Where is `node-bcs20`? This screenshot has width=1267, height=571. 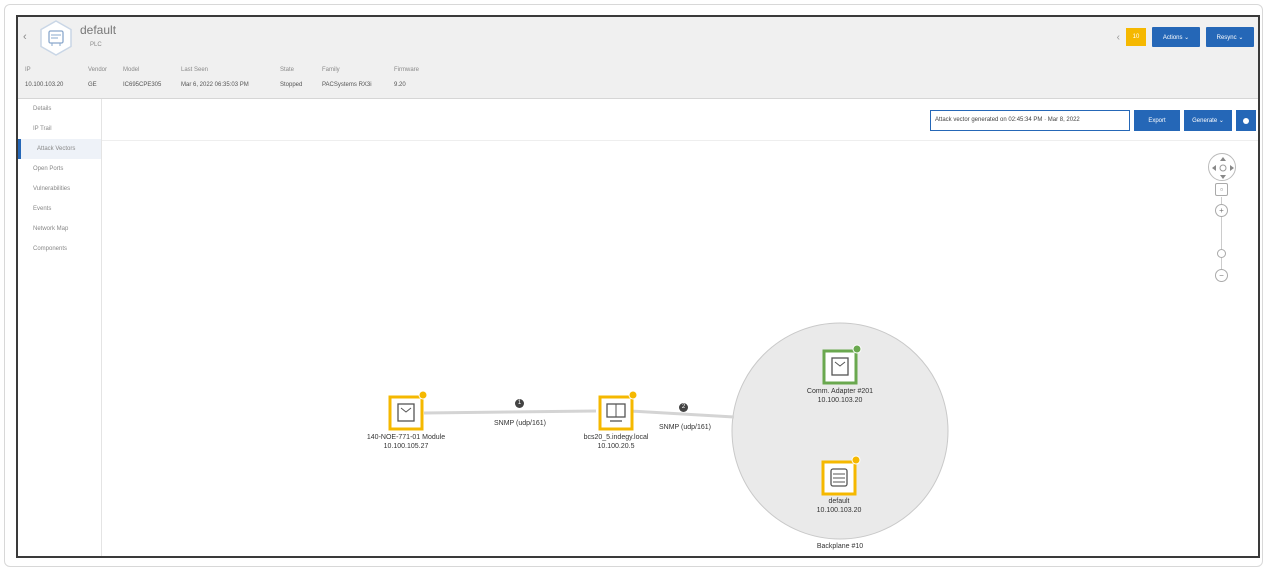 node-bcs20 is located at coordinates (618, 410).